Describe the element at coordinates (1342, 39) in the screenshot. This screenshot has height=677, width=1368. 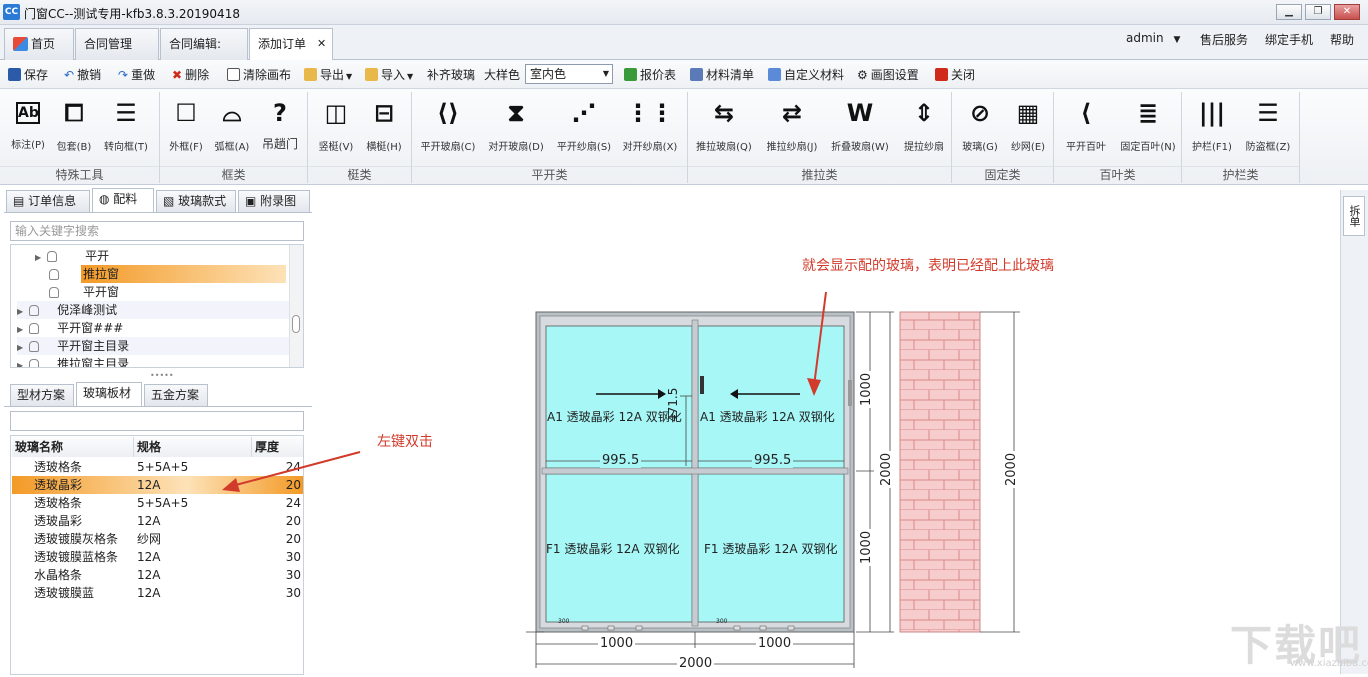
I see `help-link: 帮助` at that location.